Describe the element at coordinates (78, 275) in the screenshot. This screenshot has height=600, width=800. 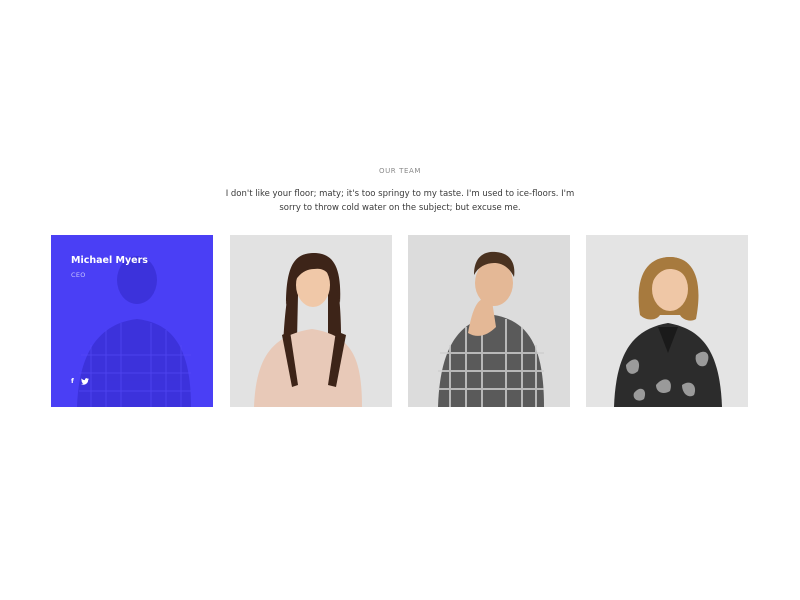
I see `member-role: CEO` at that location.